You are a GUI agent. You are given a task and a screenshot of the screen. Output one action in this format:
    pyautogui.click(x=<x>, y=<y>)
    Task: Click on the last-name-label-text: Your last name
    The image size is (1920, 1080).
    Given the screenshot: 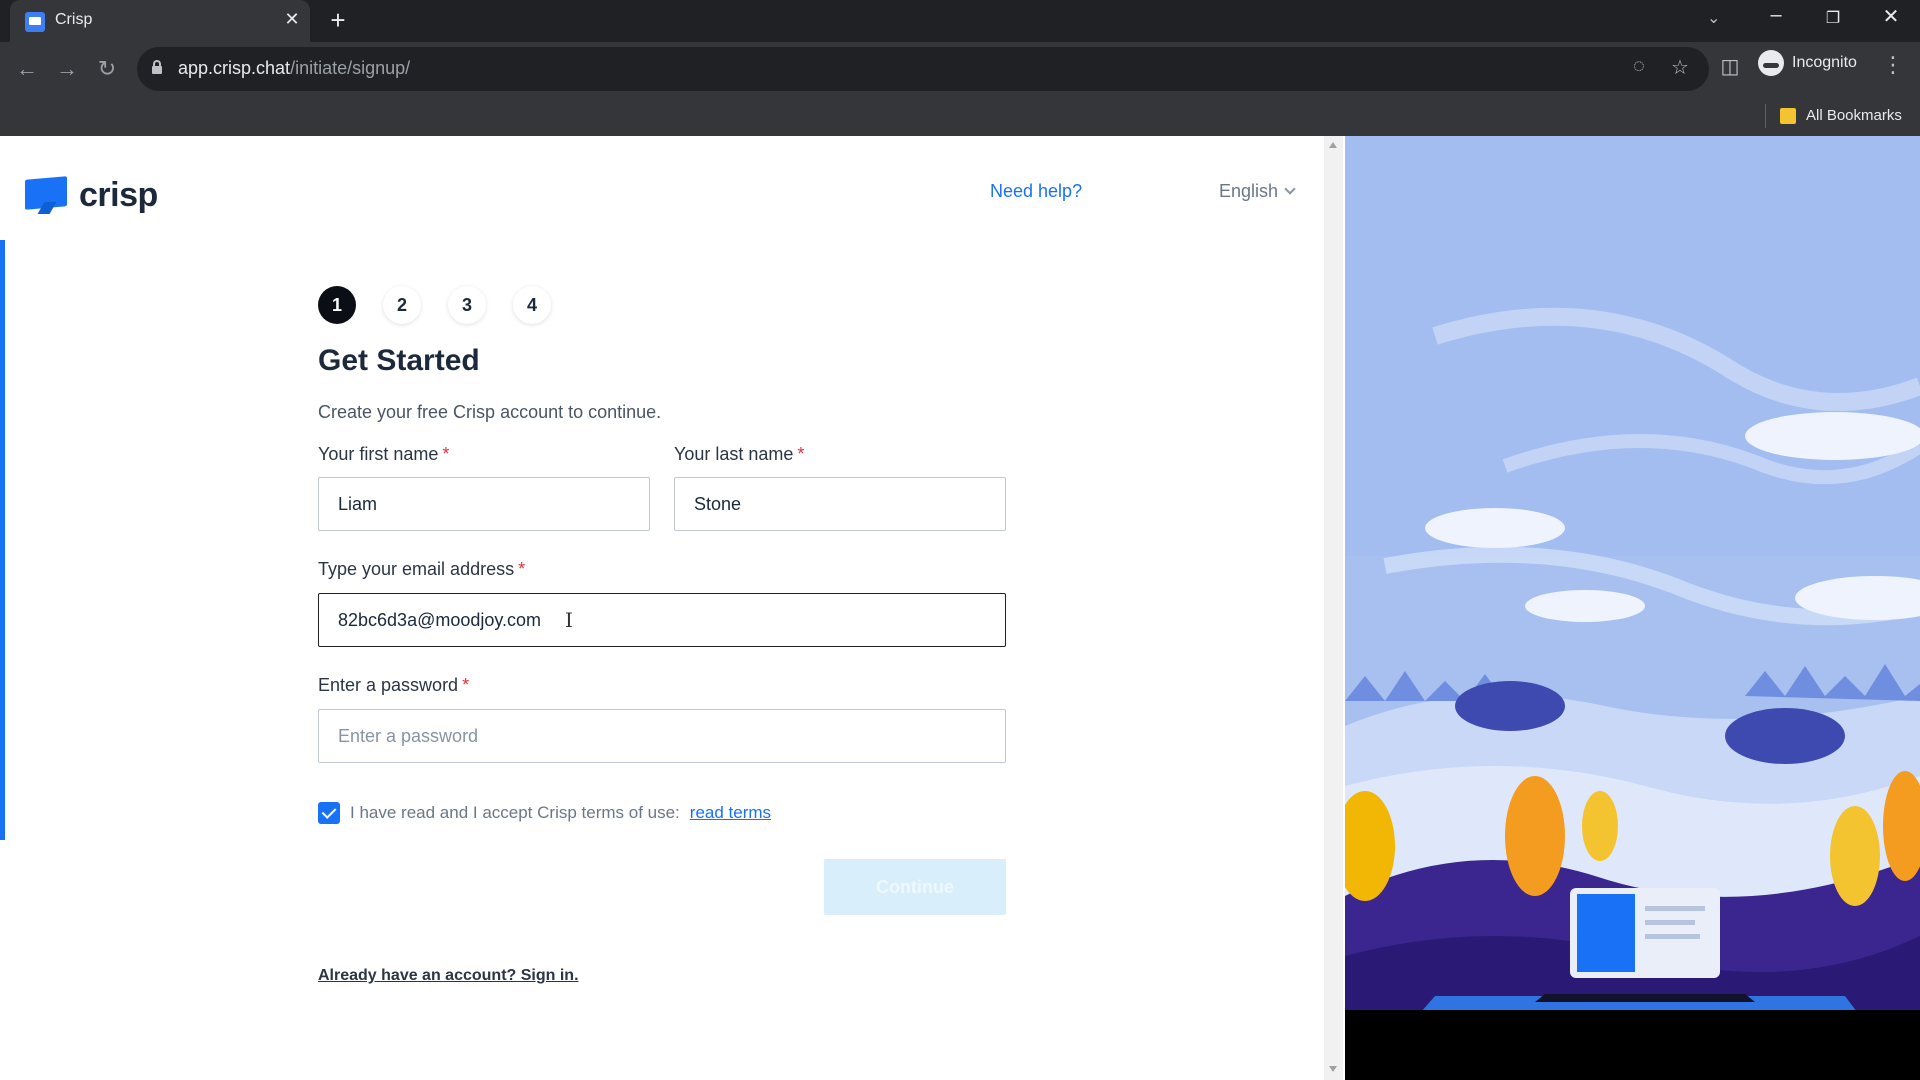 What is the action you would take?
    pyautogui.click(x=734, y=454)
    